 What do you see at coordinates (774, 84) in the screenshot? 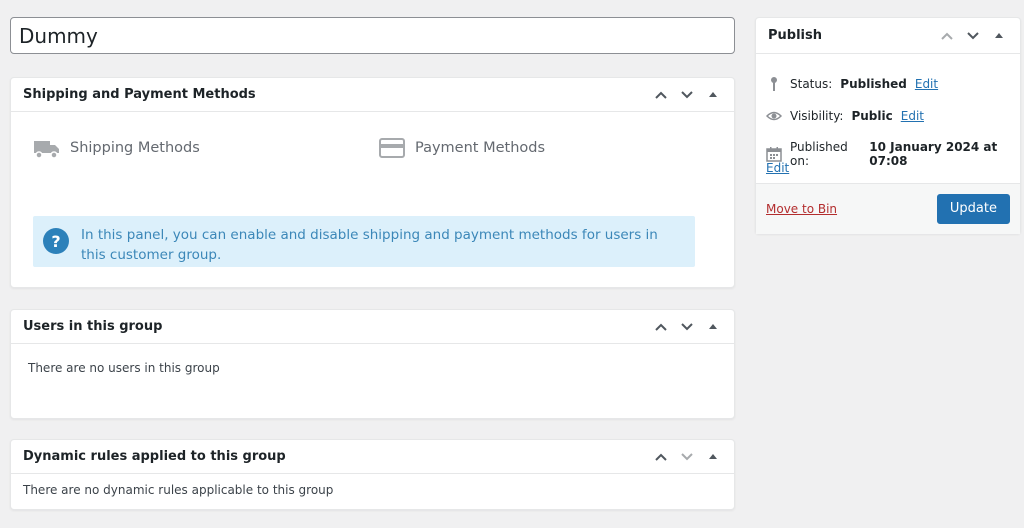
I see `pin-icon` at bounding box center [774, 84].